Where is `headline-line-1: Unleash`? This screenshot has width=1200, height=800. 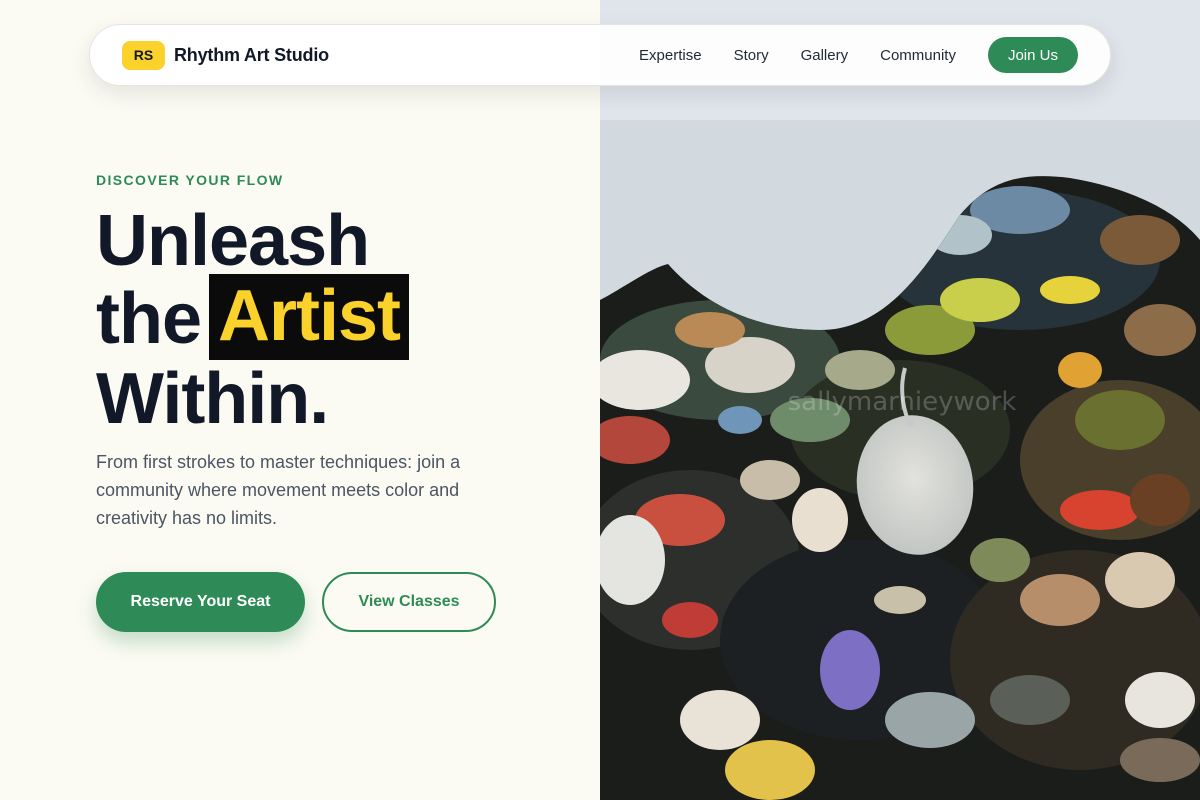 headline-line-1: Unleash is located at coordinates (233, 241).